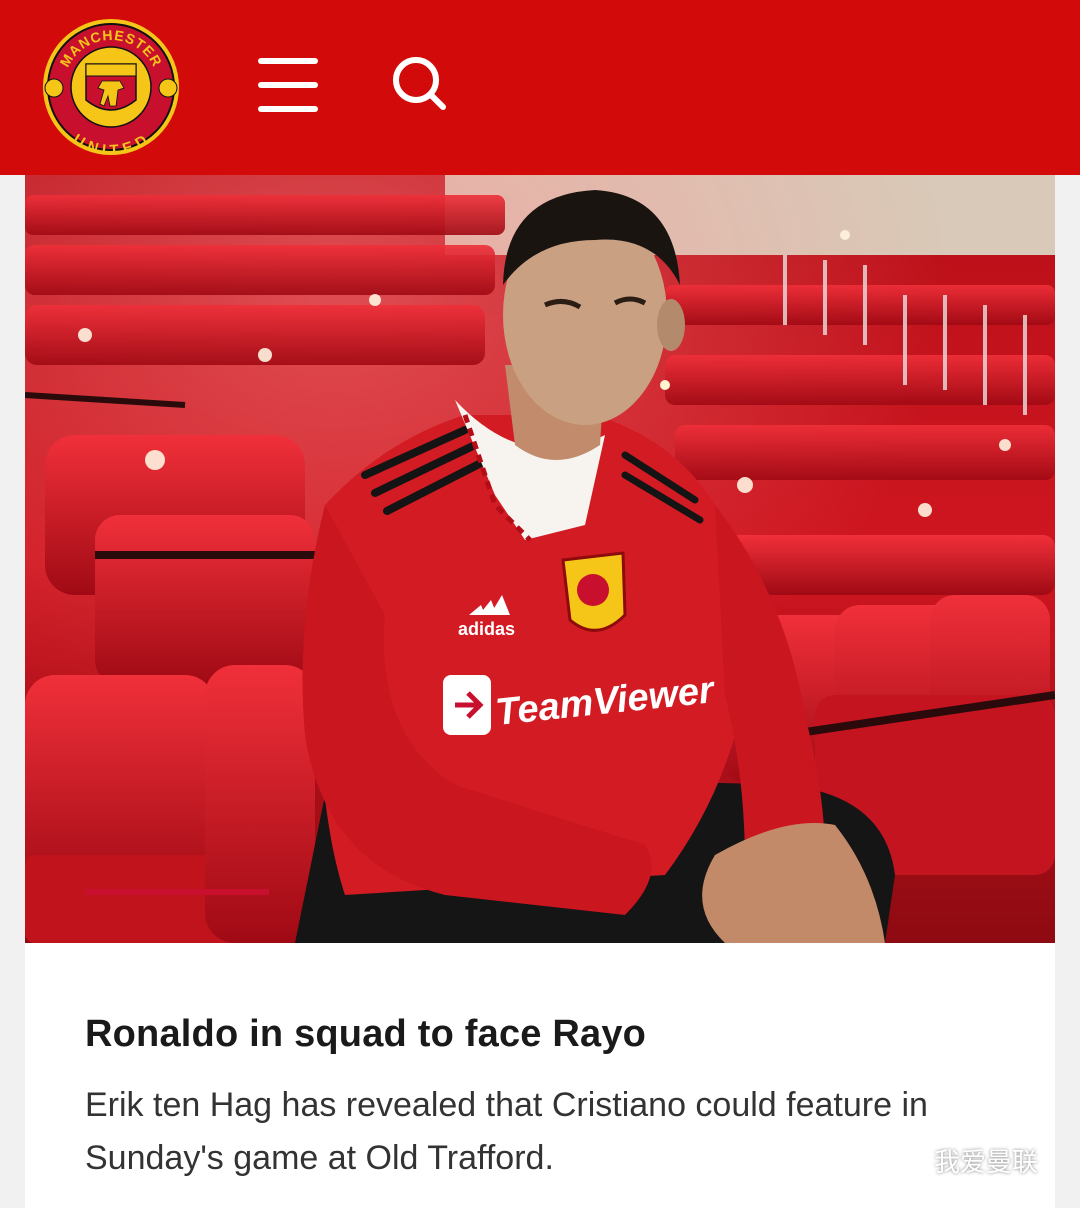 This screenshot has width=1080, height=1208. I want to click on top-navigation-bar: MANCHESTER UNITED, so click(540, 87).